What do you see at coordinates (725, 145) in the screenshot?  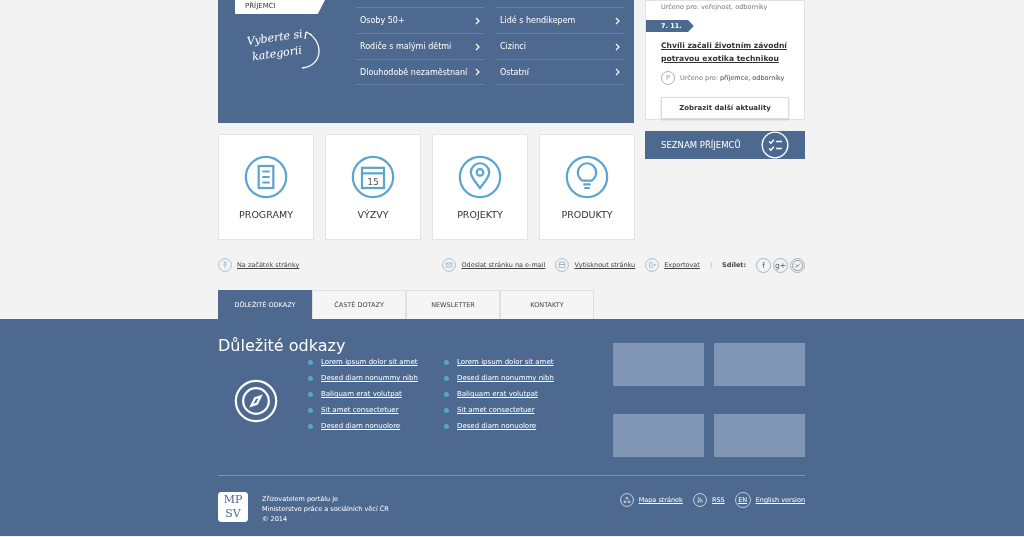 I see `recipients-list-button: SEZNAM PŘÍJEMCŮ` at bounding box center [725, 145].